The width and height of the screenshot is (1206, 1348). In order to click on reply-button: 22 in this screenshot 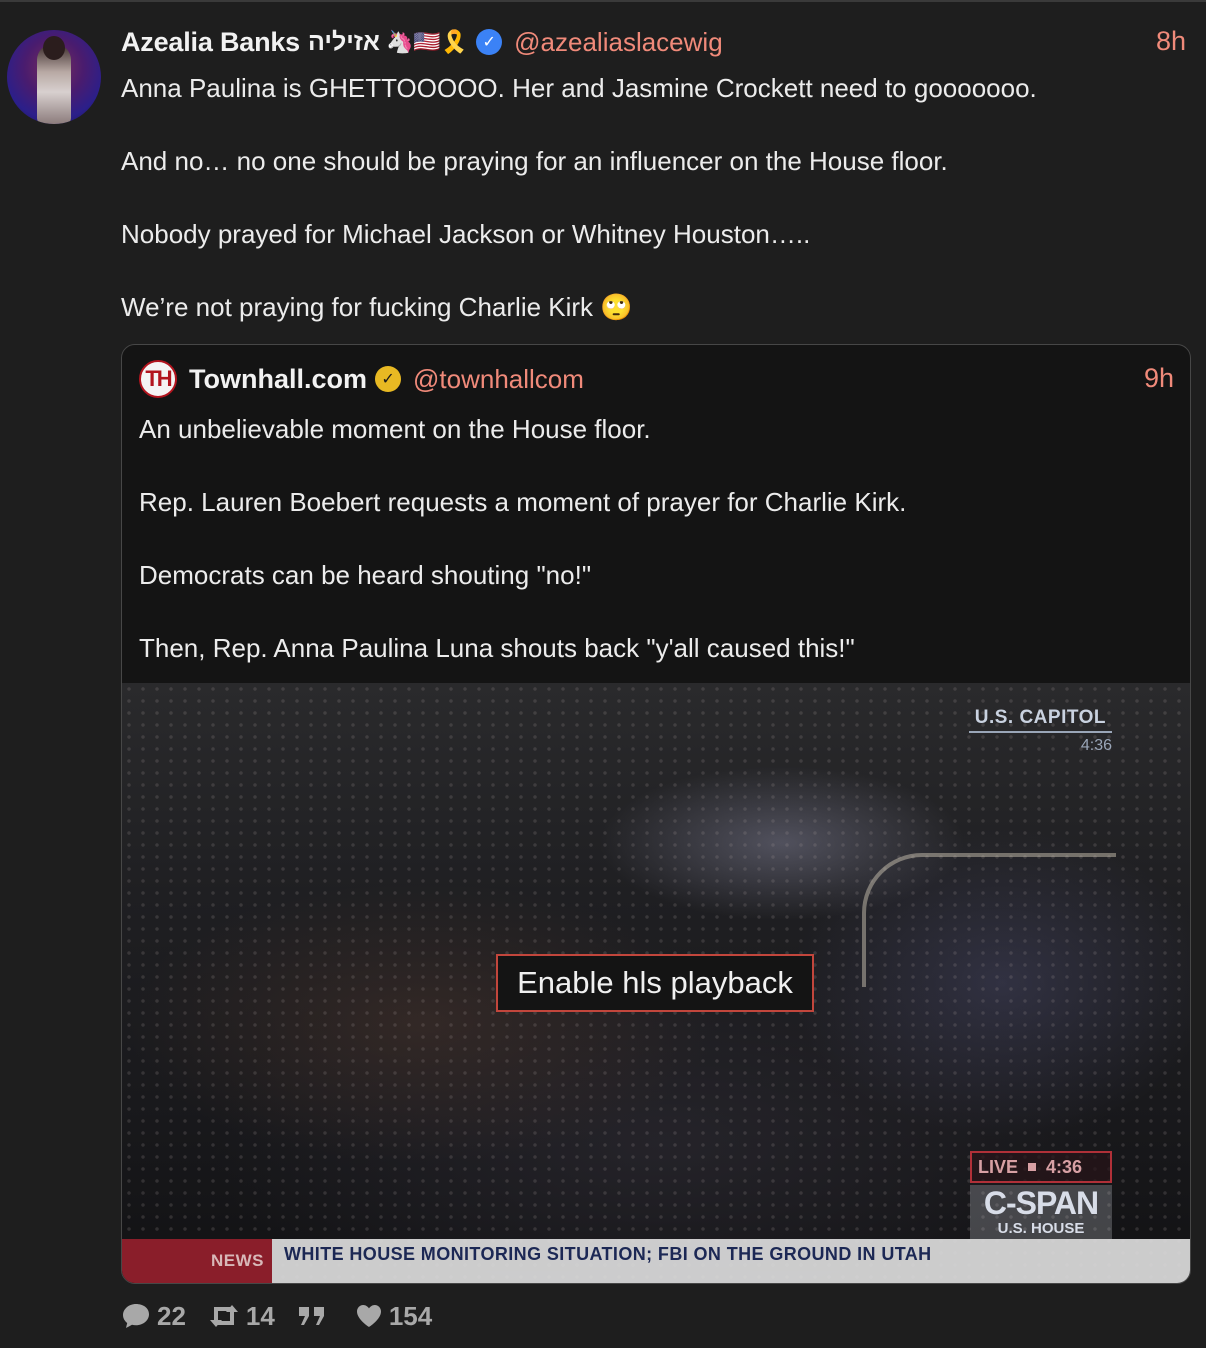, I will do `click(153, 1316)`.